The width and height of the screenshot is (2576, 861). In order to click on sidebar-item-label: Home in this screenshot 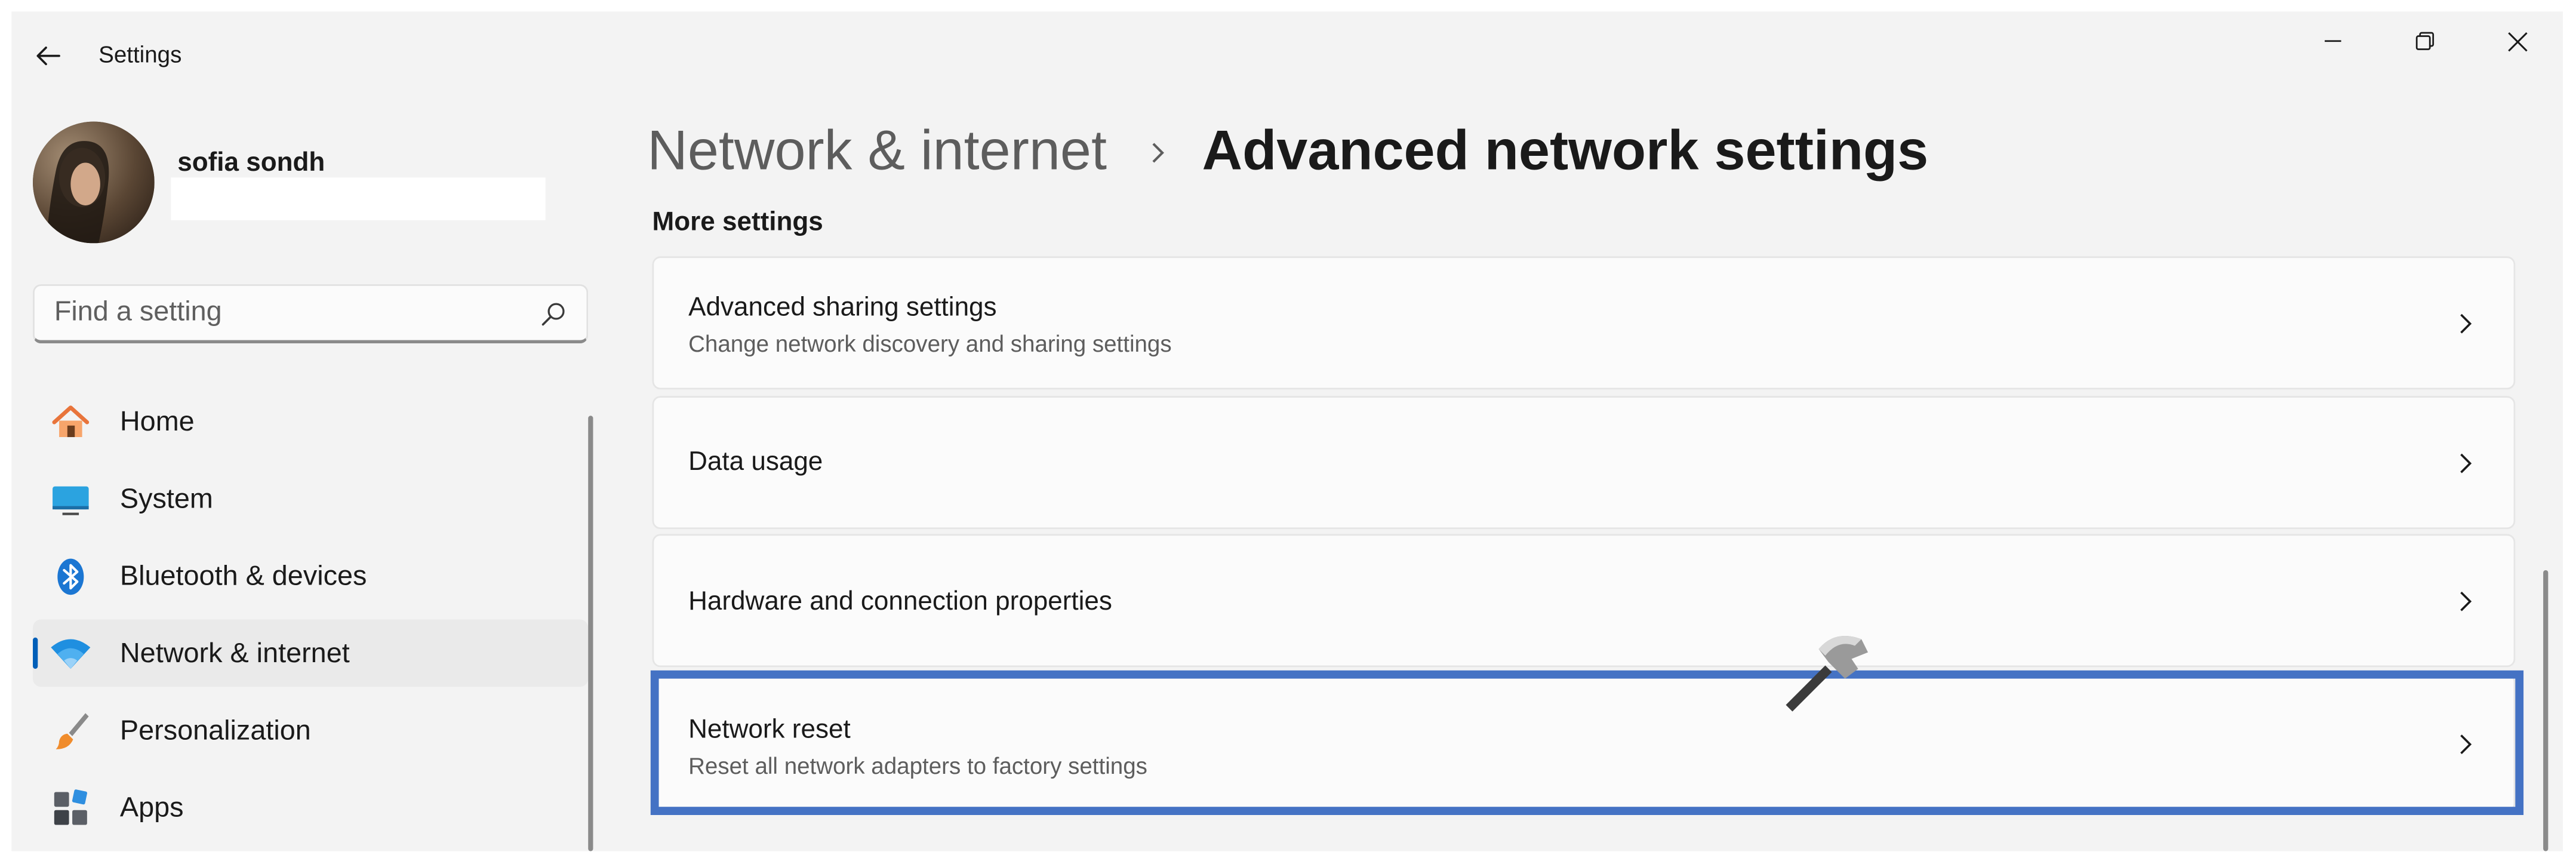, I will do `click(157, 420)`.